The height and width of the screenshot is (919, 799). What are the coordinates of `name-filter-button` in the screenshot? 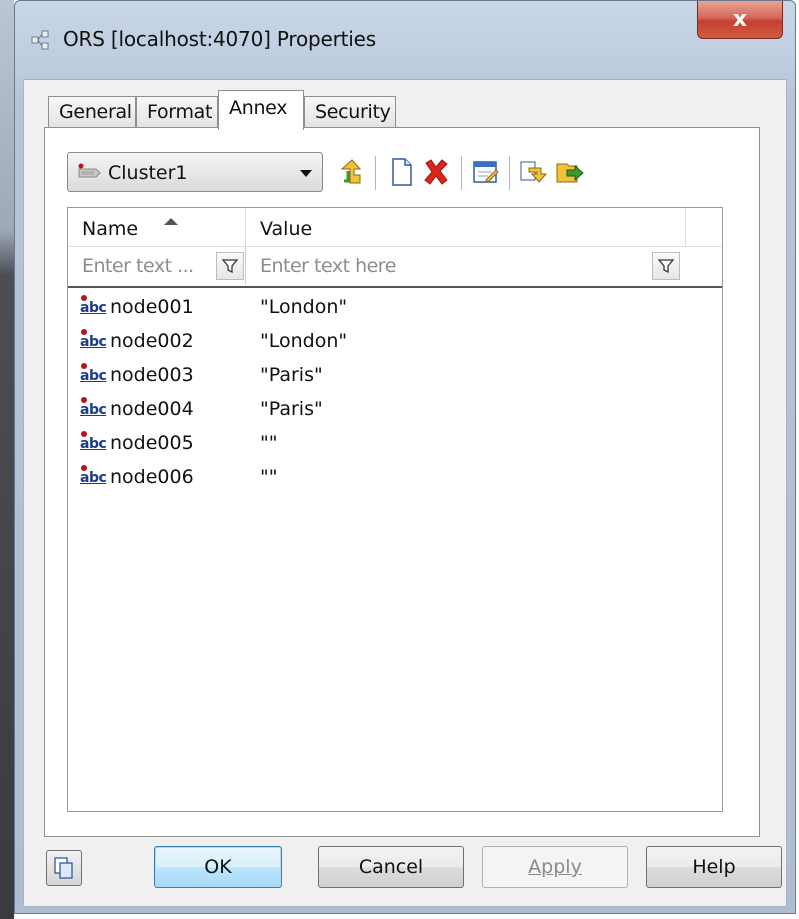 It's located at (230, 266).